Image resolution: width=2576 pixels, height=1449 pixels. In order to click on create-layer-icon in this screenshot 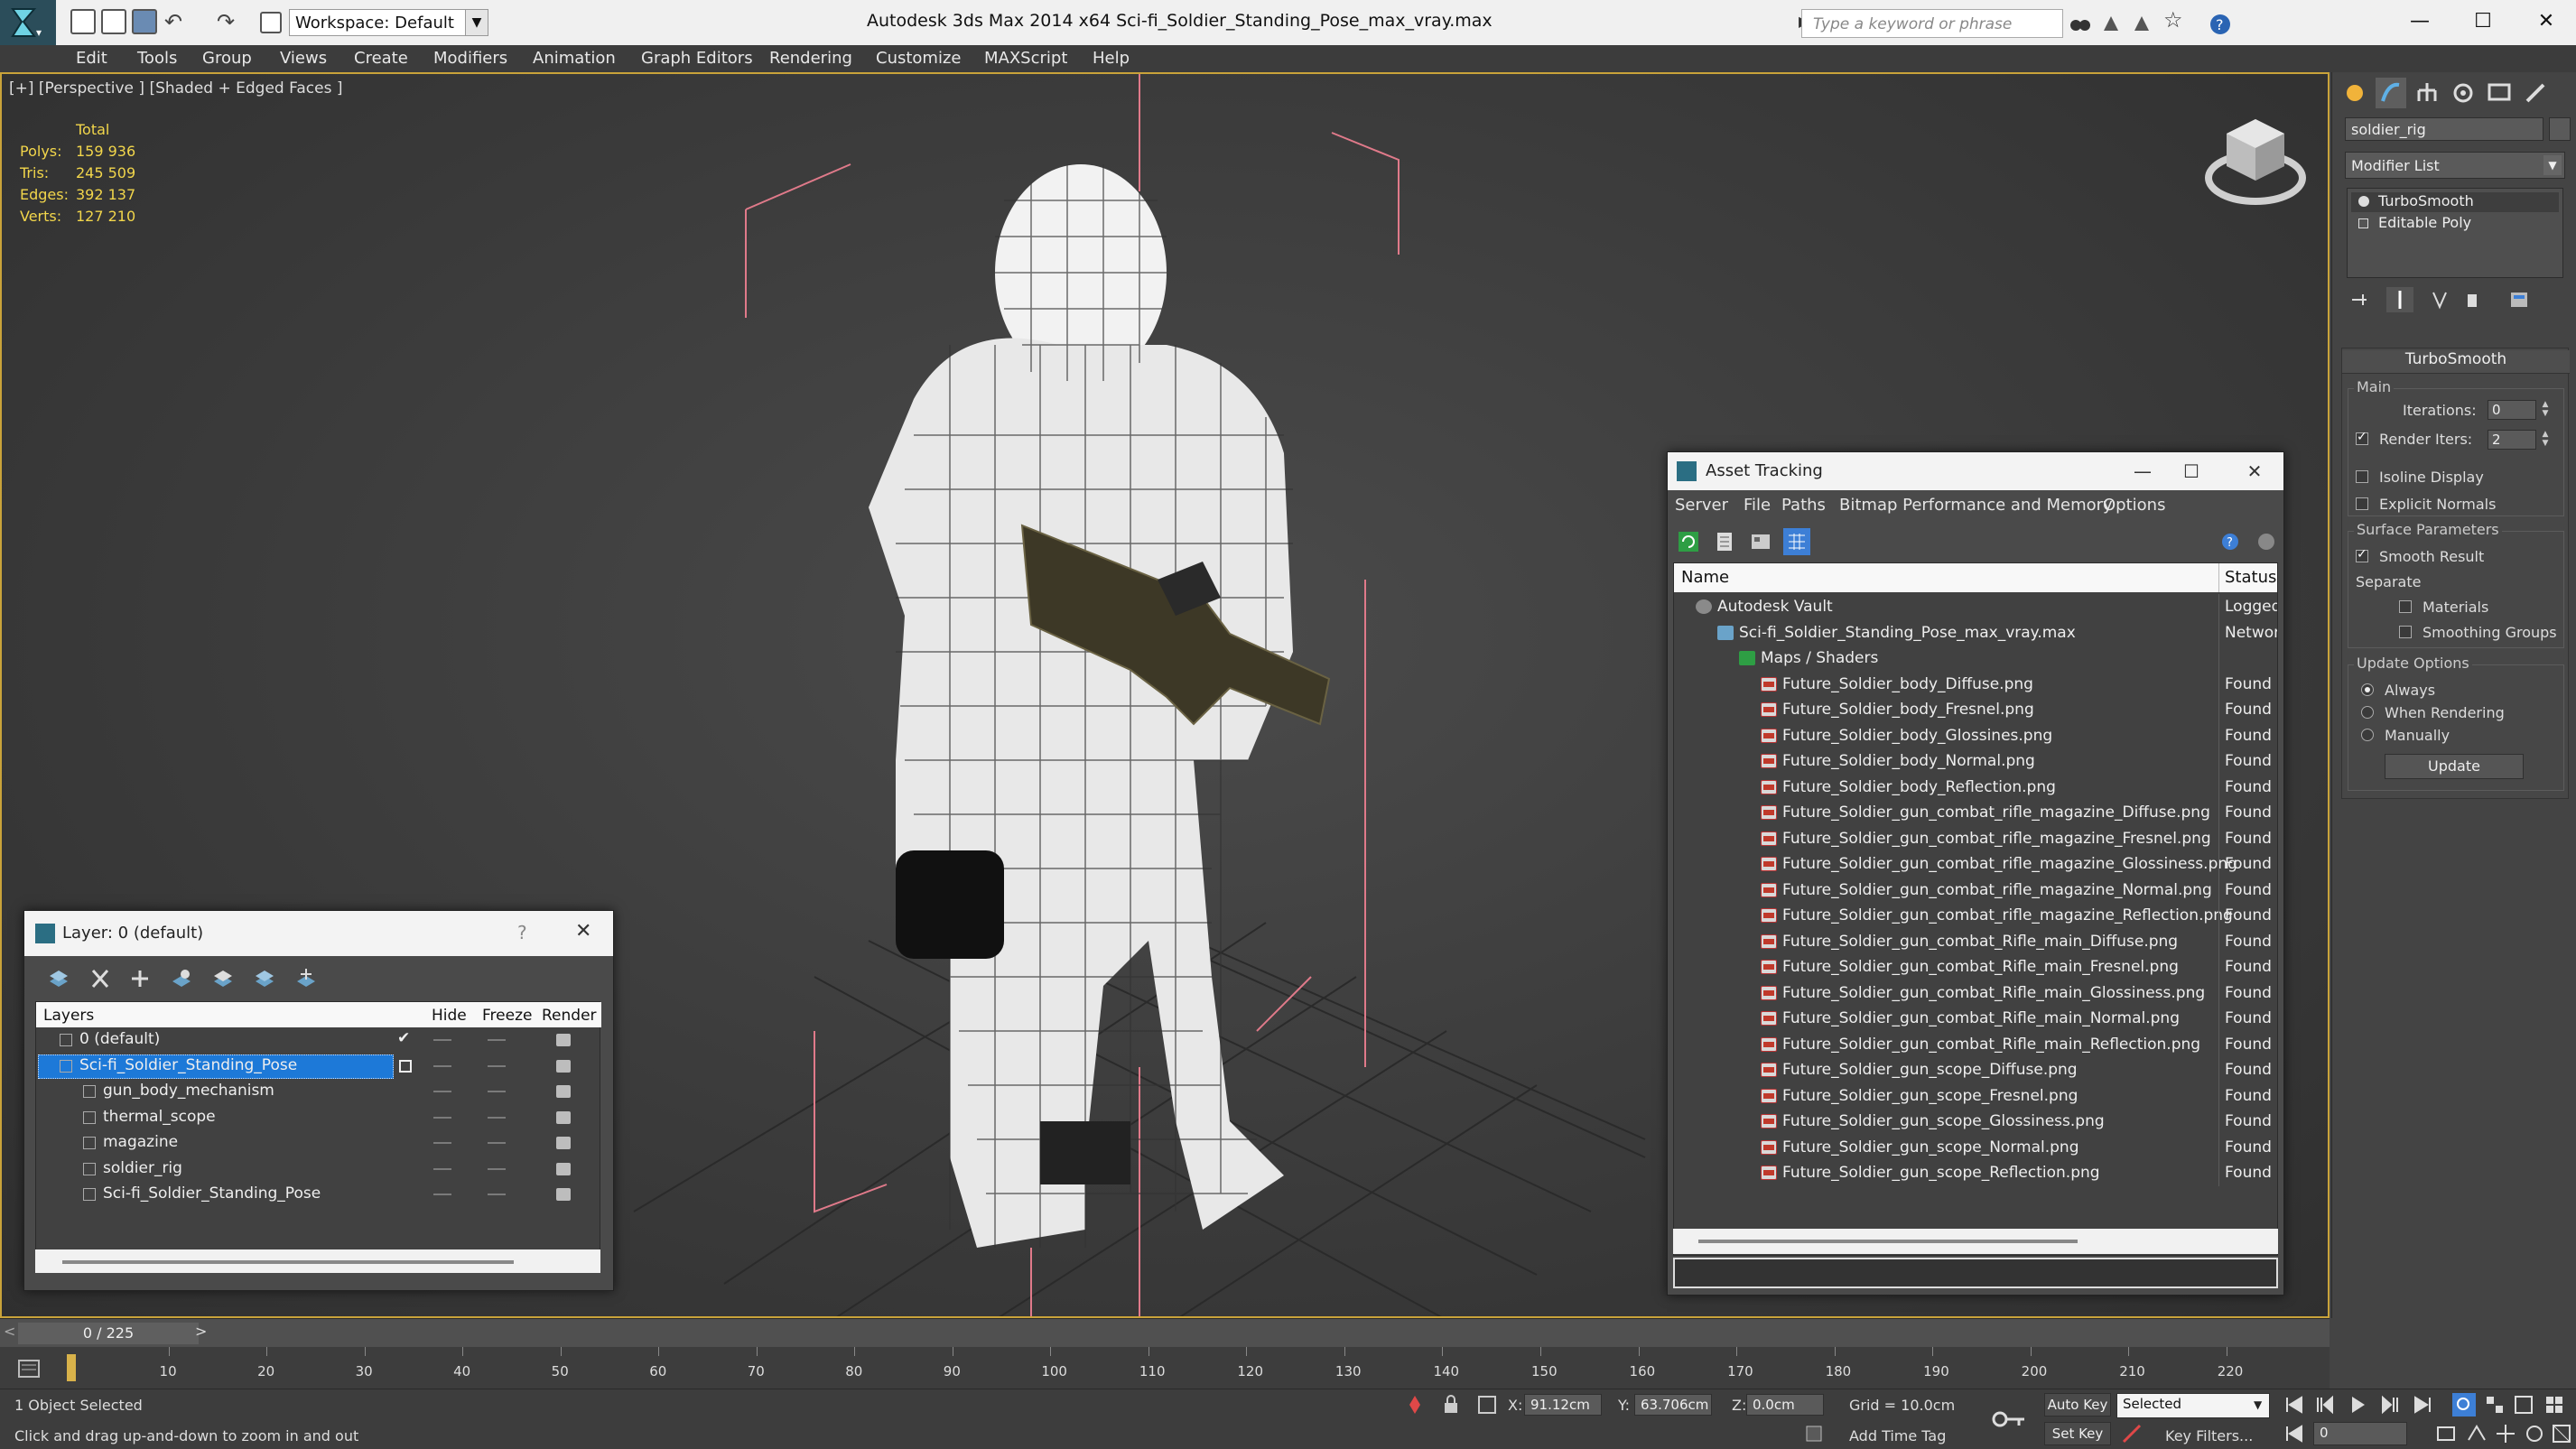, I will do `click(58, 978)`.